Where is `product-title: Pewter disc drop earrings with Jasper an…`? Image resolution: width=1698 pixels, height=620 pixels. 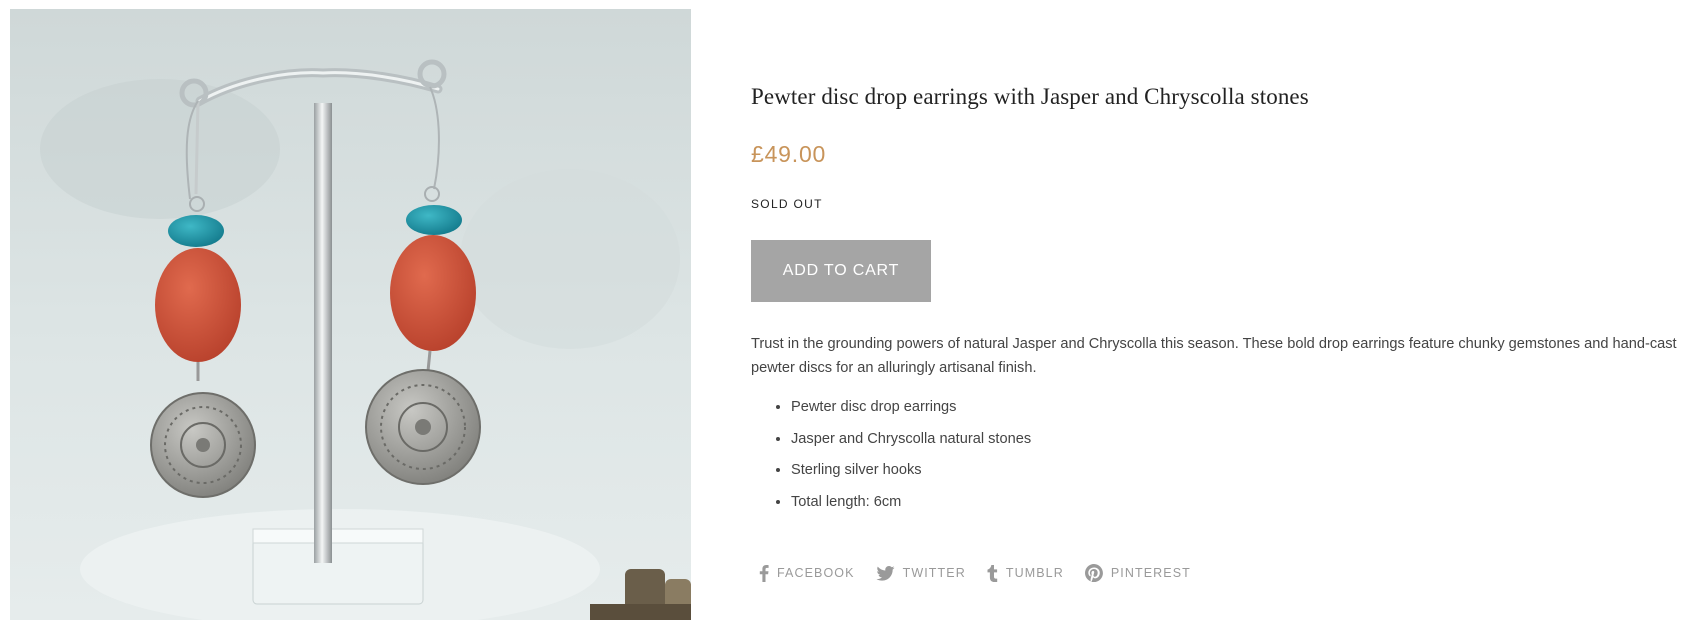 product-title: Pewter disc drop earrings with Jasper an… is located at coordinates (1030, 96).